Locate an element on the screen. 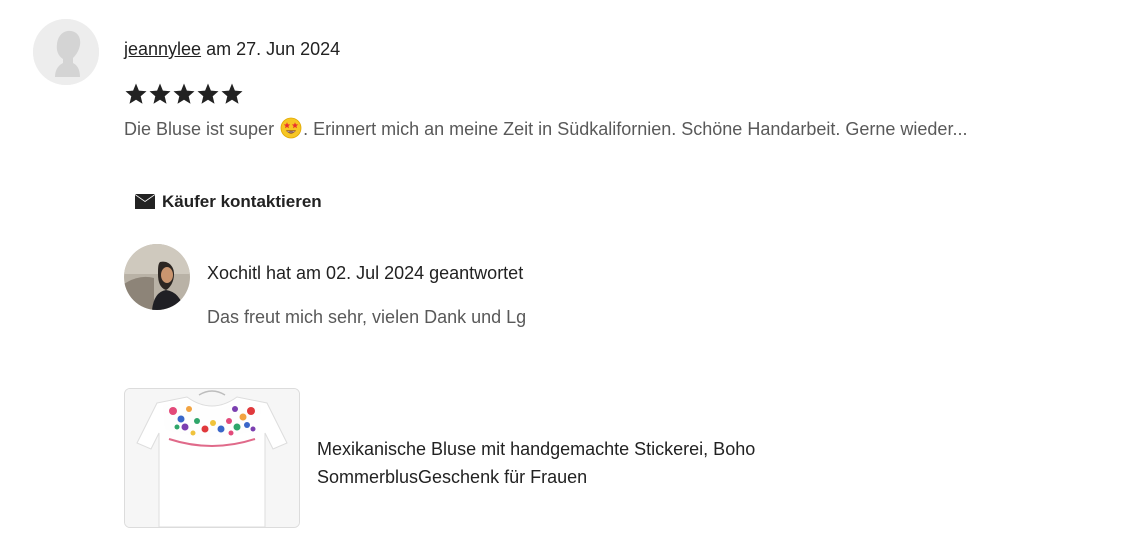 This screenshot has width=1140, height=557. reviewer-name-link: jeannylee is located at coordinates (162, 49).